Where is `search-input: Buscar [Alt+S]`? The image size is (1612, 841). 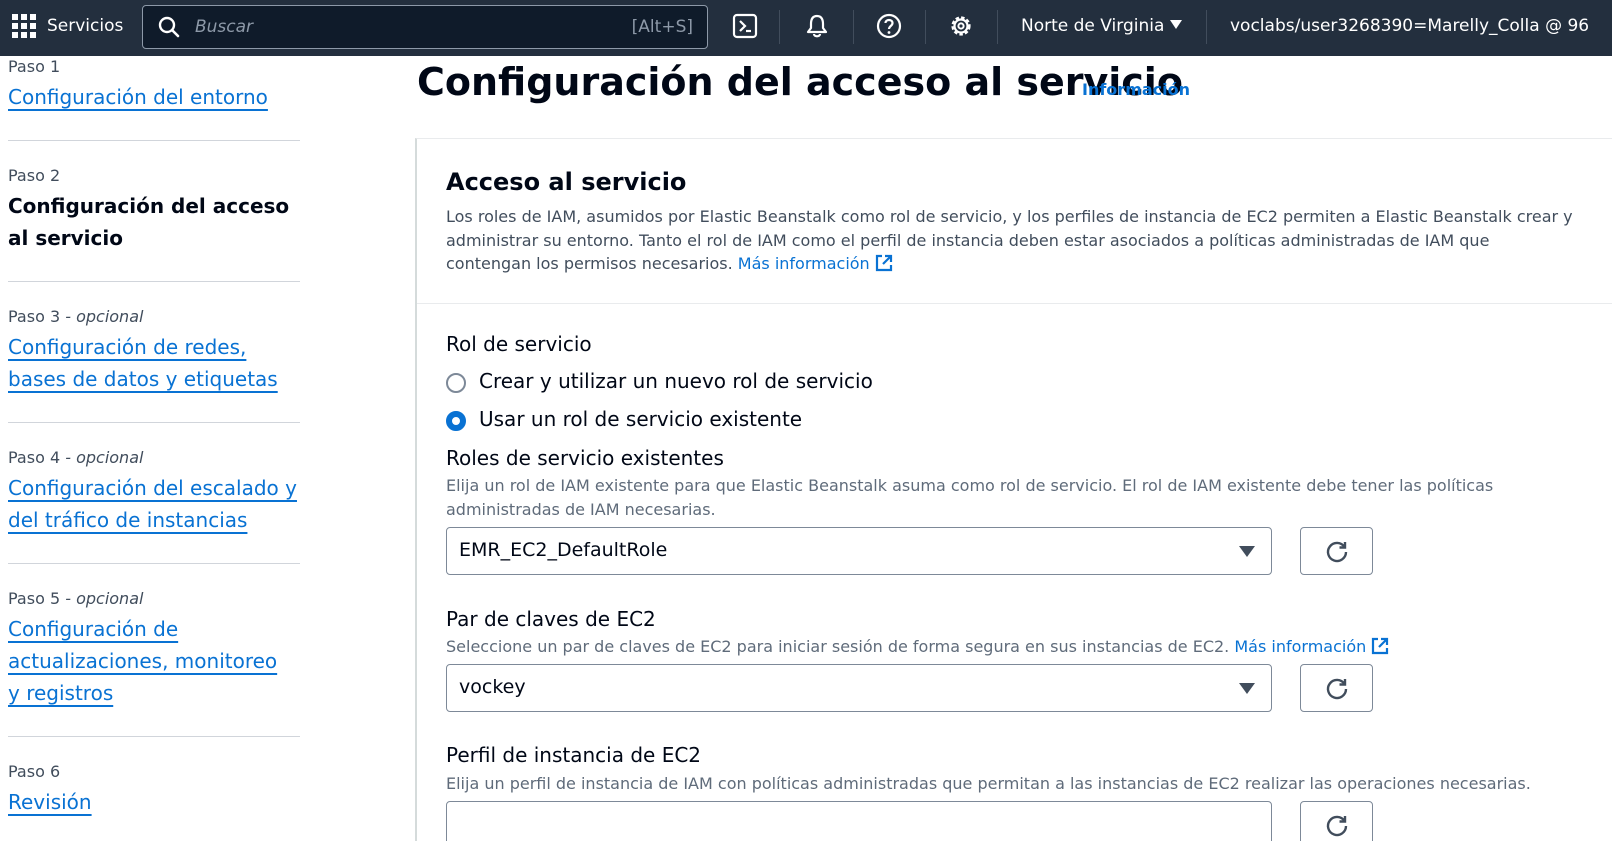 search-input: Buscar [Alt+S] is located at coordinates (425, 27).